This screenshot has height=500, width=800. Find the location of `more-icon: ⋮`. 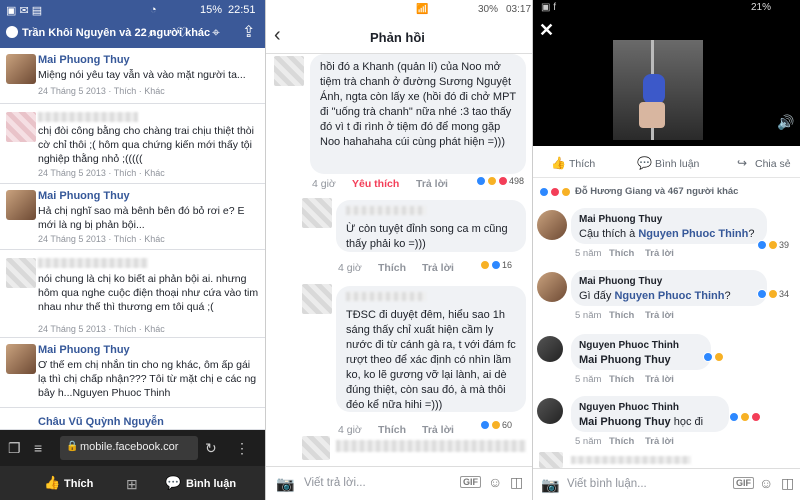

more-icon: ⋮ is located at coordinates (242, 448).